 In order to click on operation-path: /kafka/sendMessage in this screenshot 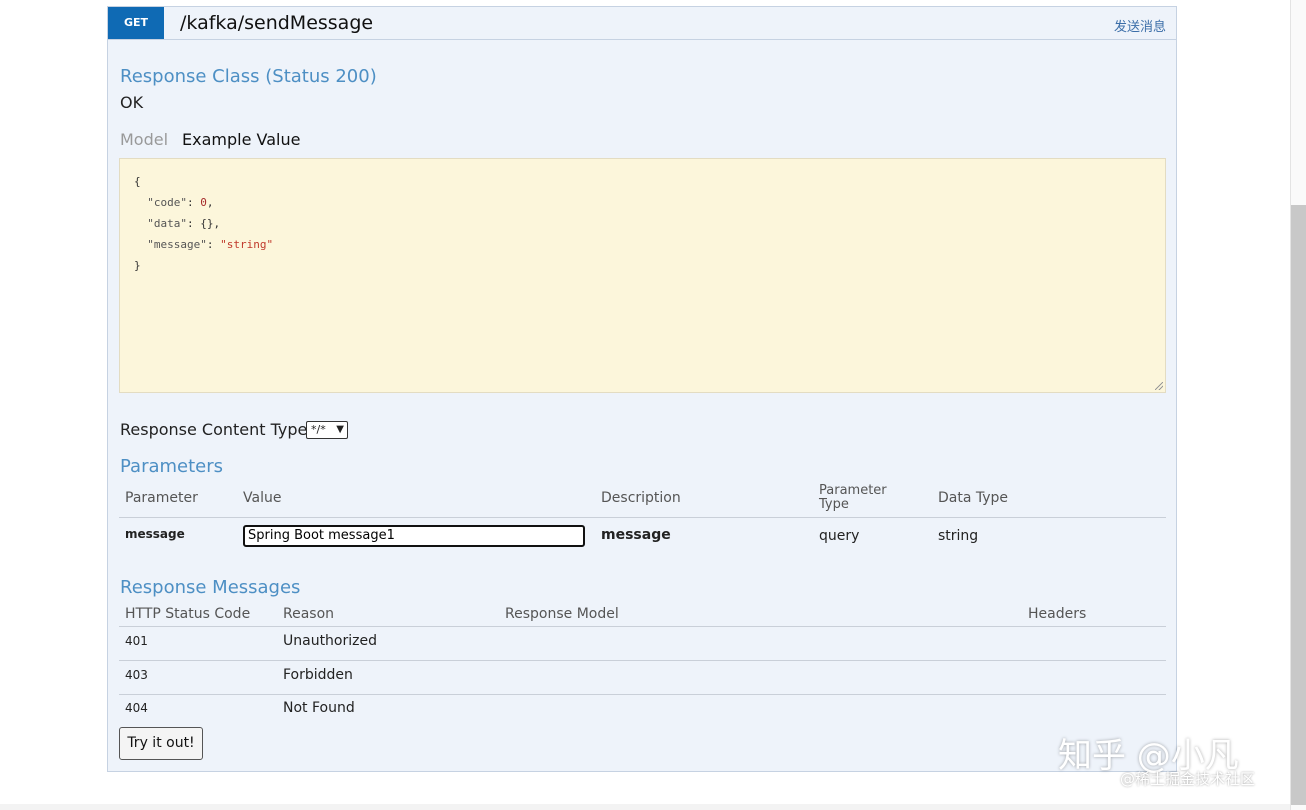, I will do `click(276, 23)`.